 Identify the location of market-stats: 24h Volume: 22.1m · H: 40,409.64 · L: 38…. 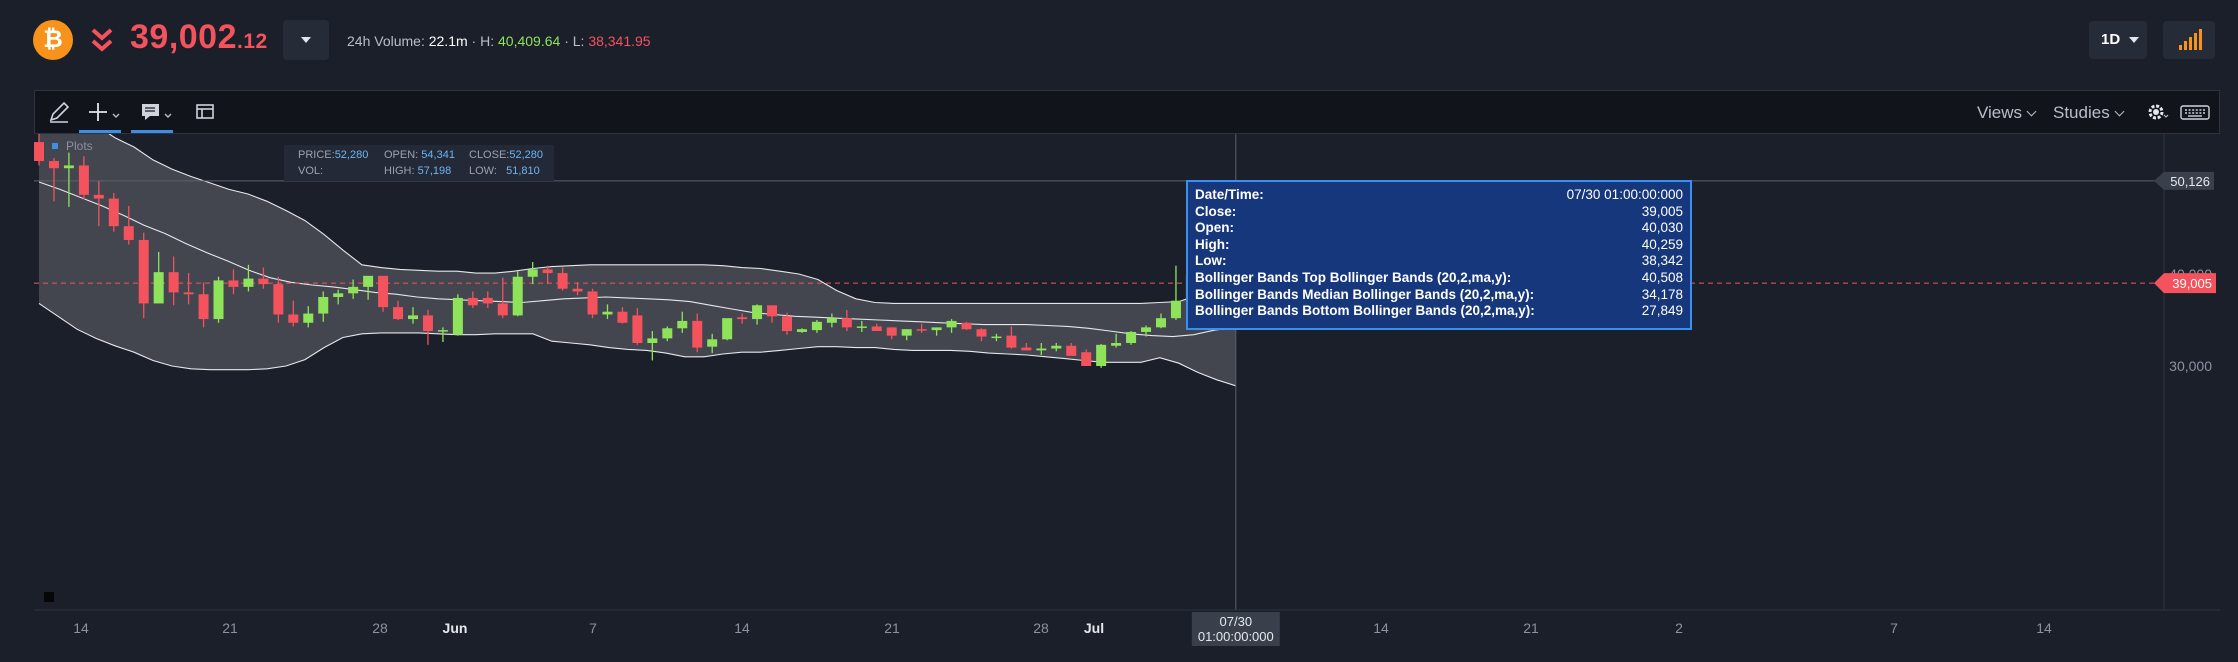
(499, 41).